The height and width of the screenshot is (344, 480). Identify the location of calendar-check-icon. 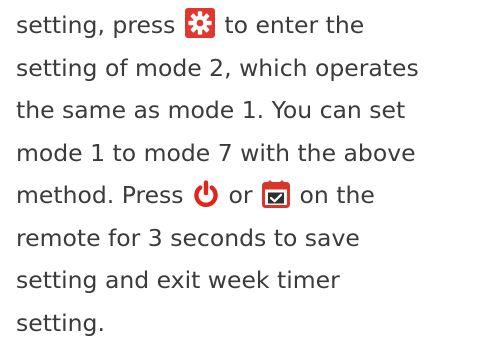
(276, 194).